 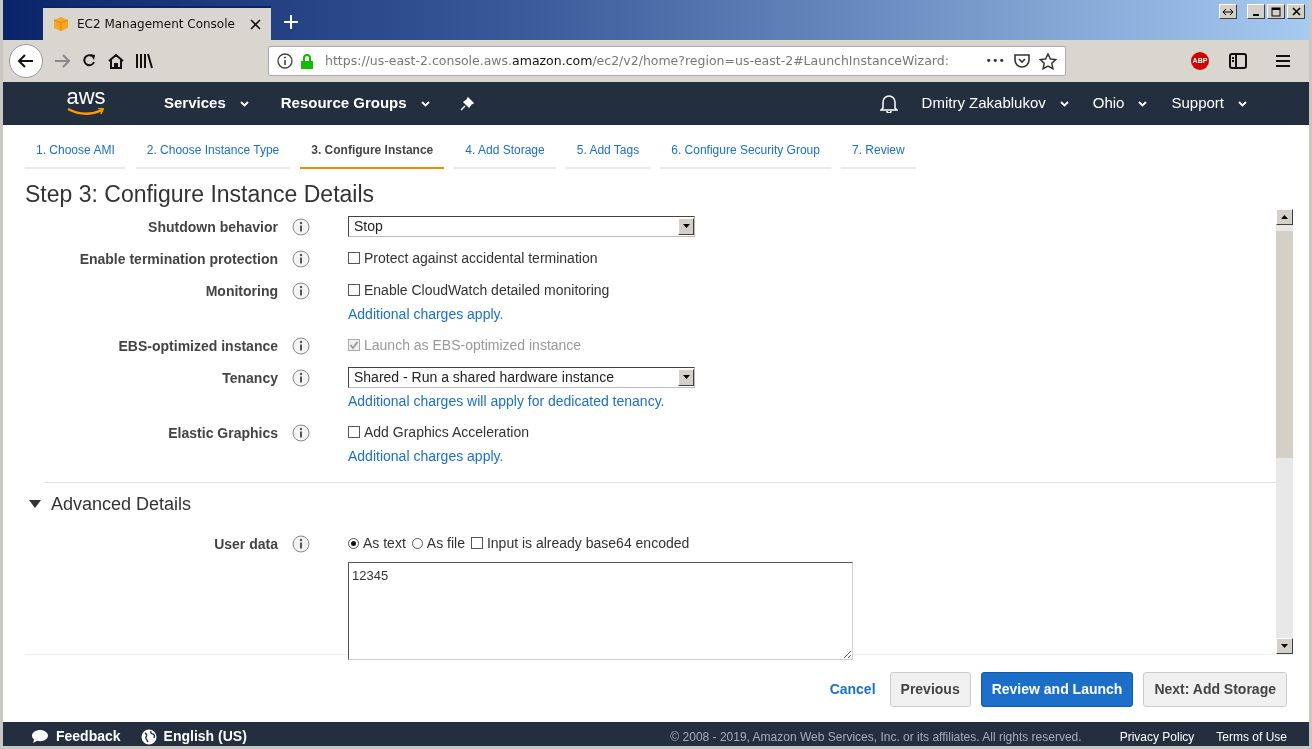 I want to click on checkbox-label: Add Graphics Acceleration, so click(x=446, y=432).